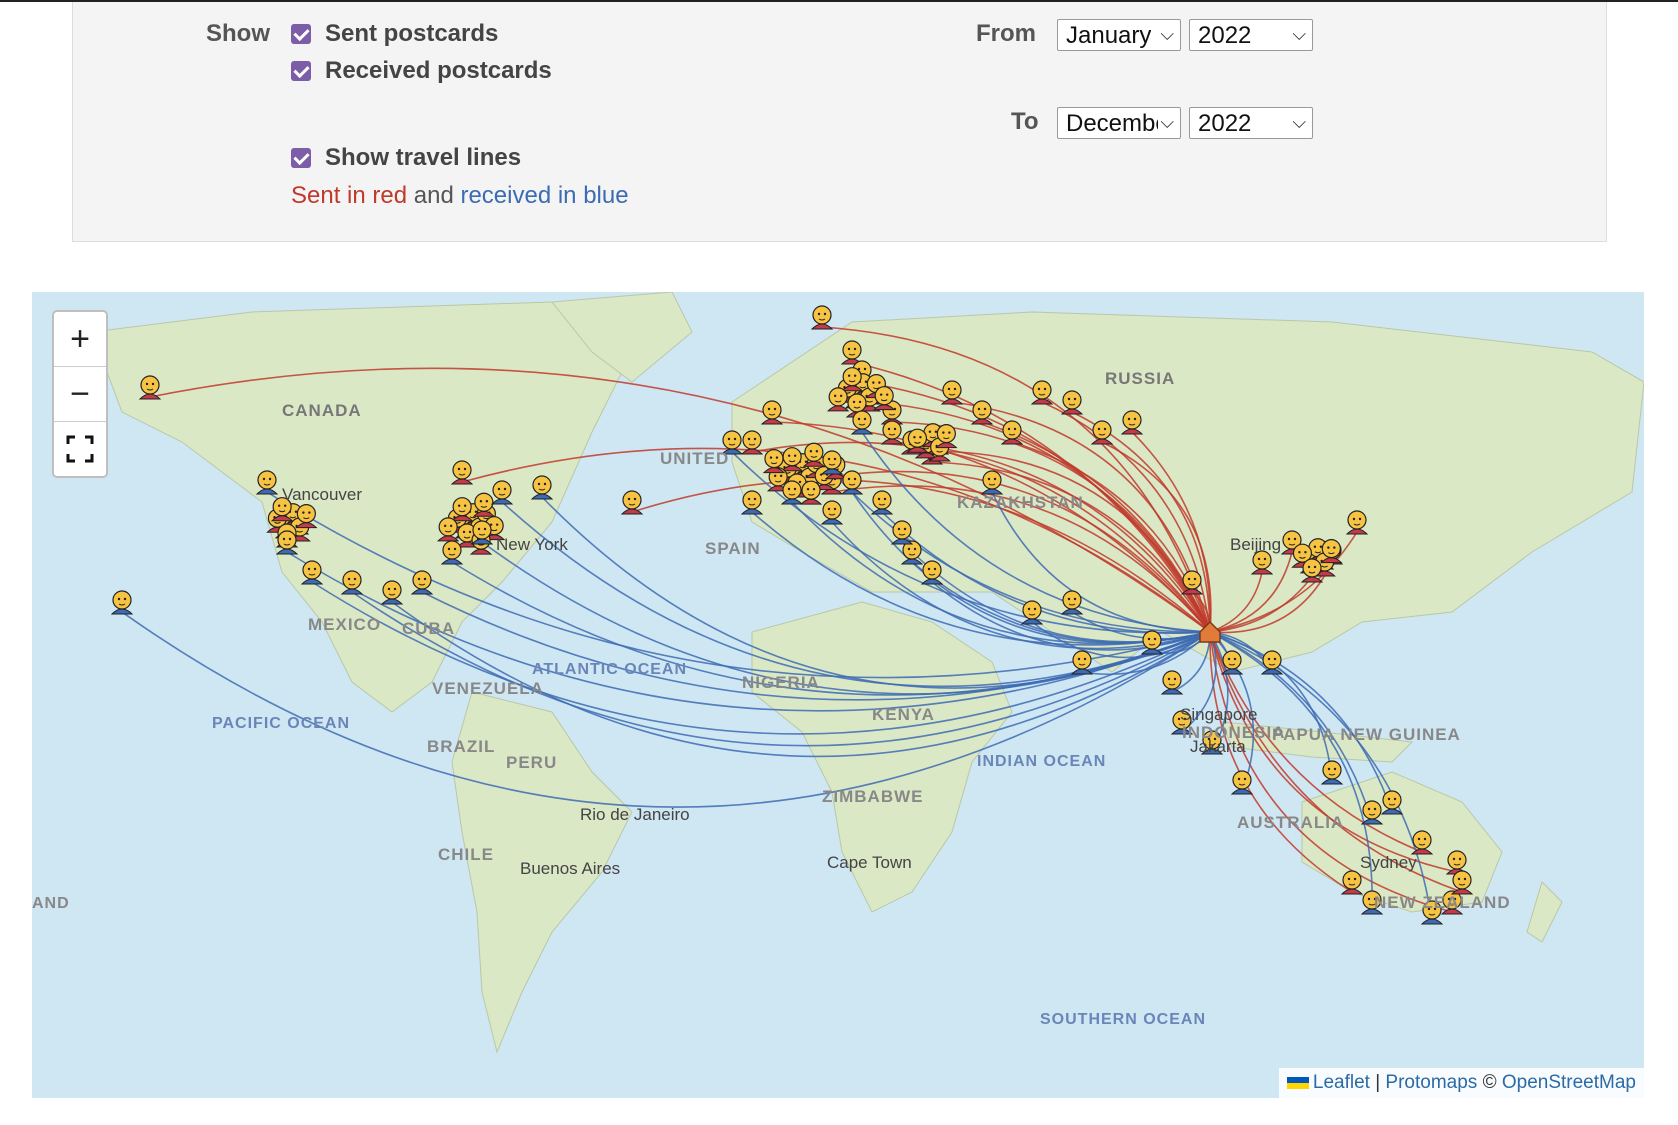 This screenshot has width=1678, height=1125. What do you see at coordinates (532, 544) in the screenshot?
I see `map-label-city: New York` at bounding box center [532, 544].